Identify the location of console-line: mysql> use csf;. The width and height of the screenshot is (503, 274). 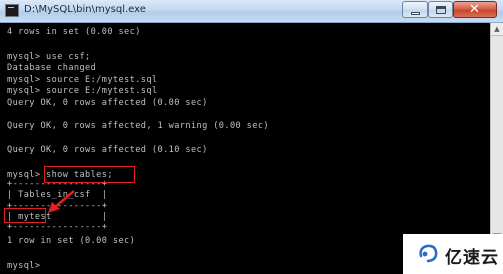
(49, 57).